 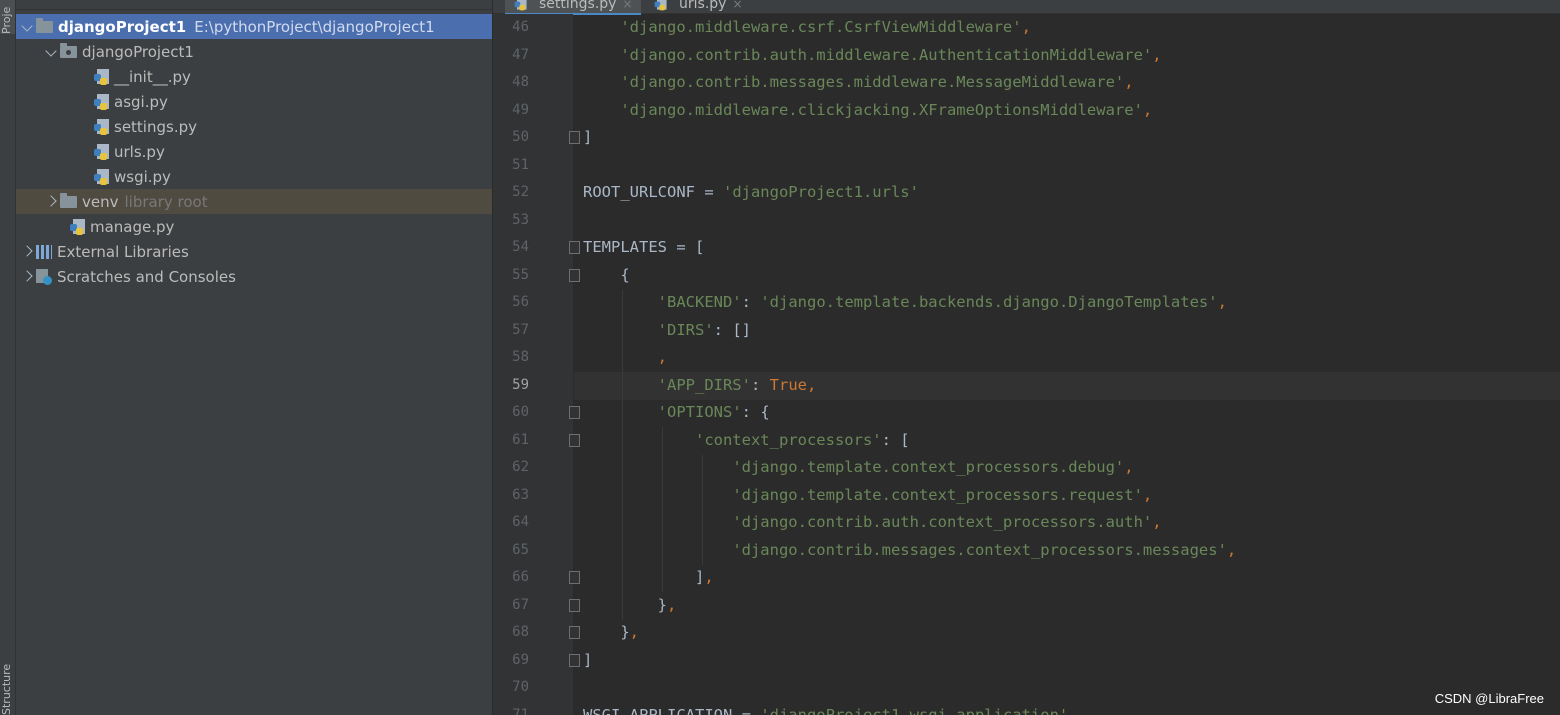 What do you see at coordinates (152, 76) in the screenshot?
I see `file-name: __init__.py` at bounding box center [152, 76].